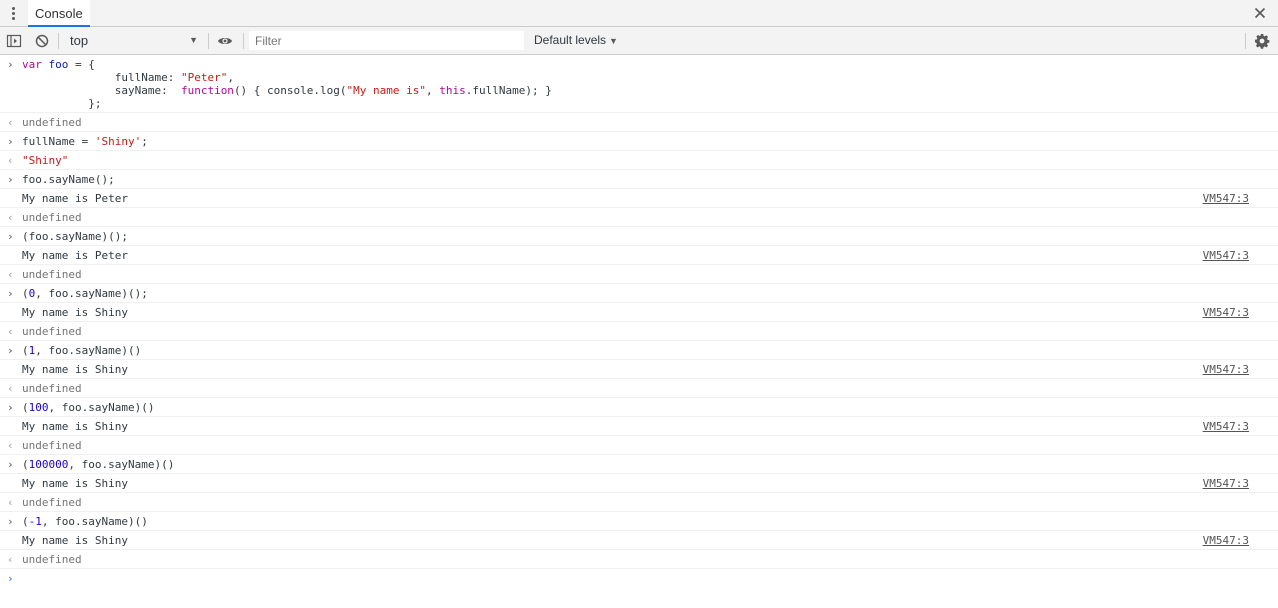 The image size is (1278, 608). Describe the element at coordinates (85, 141) in the screenshot. I see `message-text: fullName = 'Shiny';` at that location.